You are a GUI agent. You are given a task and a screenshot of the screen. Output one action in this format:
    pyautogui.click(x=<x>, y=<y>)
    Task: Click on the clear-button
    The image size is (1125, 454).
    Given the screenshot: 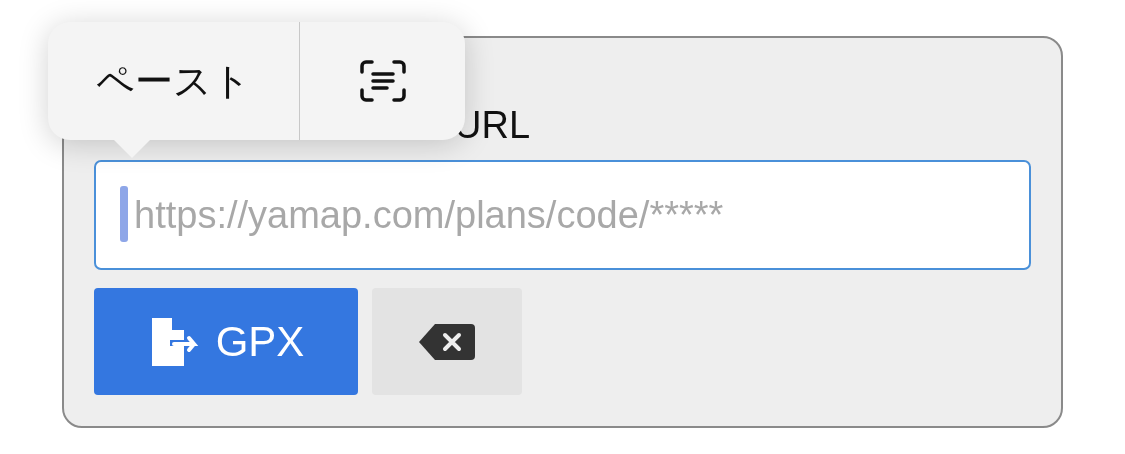 What is the action you would take?
    pyautogui.click(x=447, y=341)
    